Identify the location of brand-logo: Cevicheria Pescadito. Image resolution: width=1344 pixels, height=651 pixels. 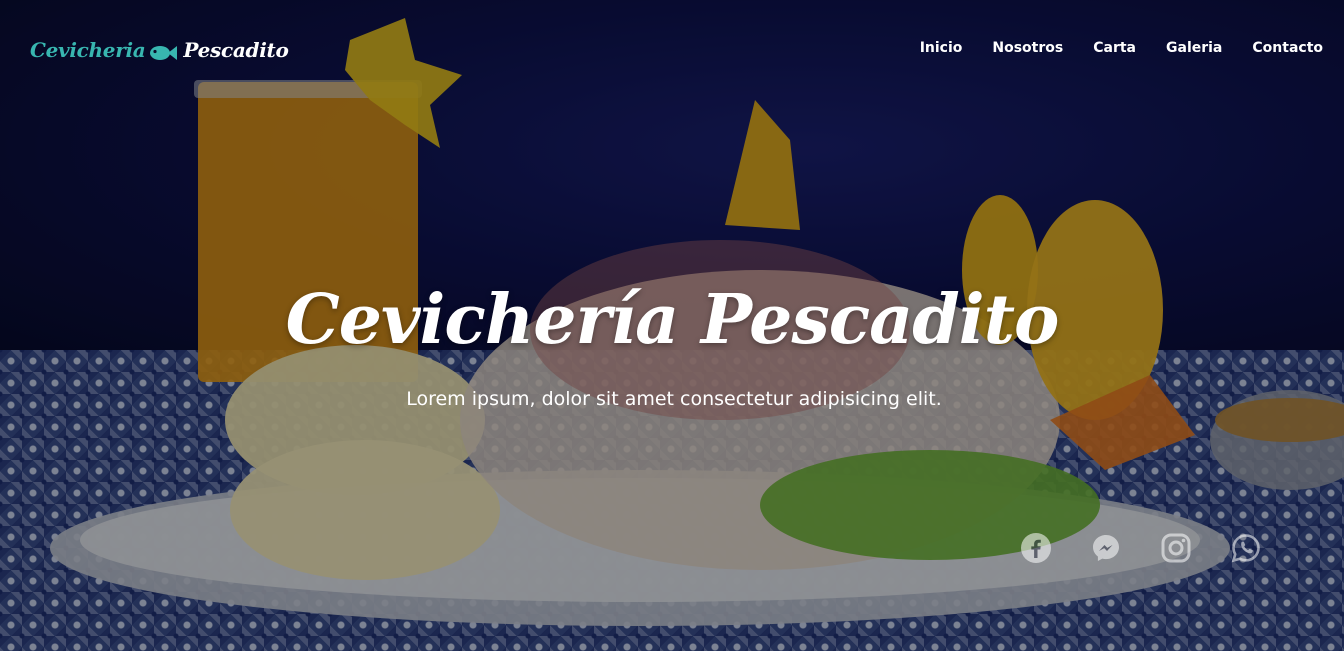
(159, 50).